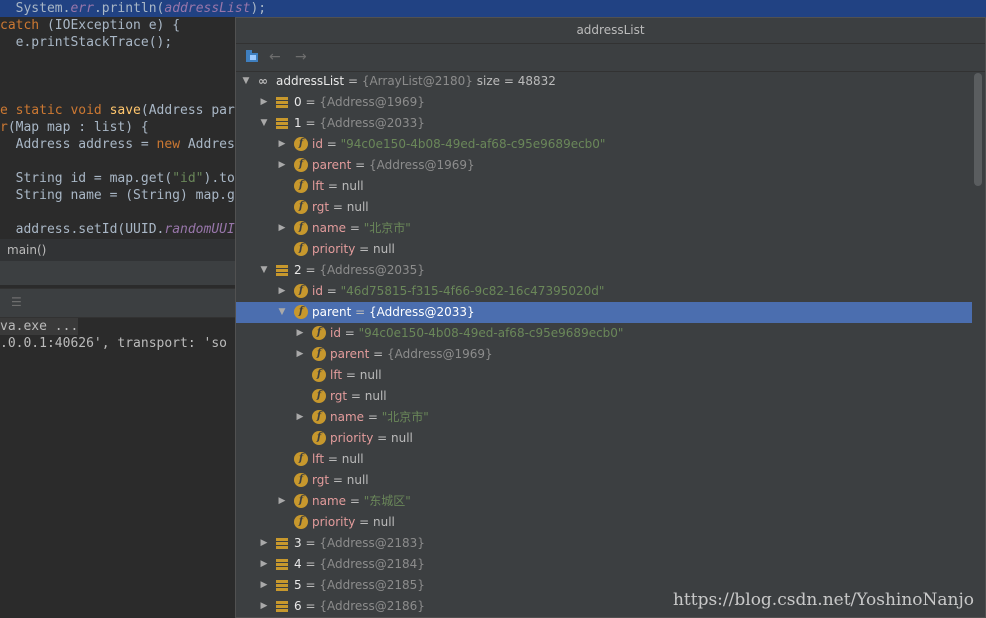 The width and height of the screenshot is (986, 618). I want to click on debug-toolbar: ☰, so click(118, 303).